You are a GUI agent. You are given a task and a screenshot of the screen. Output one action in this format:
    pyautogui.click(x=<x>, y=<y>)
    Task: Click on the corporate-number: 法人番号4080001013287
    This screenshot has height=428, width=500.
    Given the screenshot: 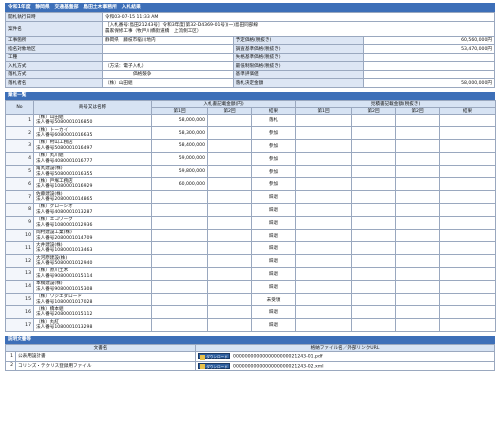 What is the action you would take?
    pyautogui.click(x=64, y=212)
    